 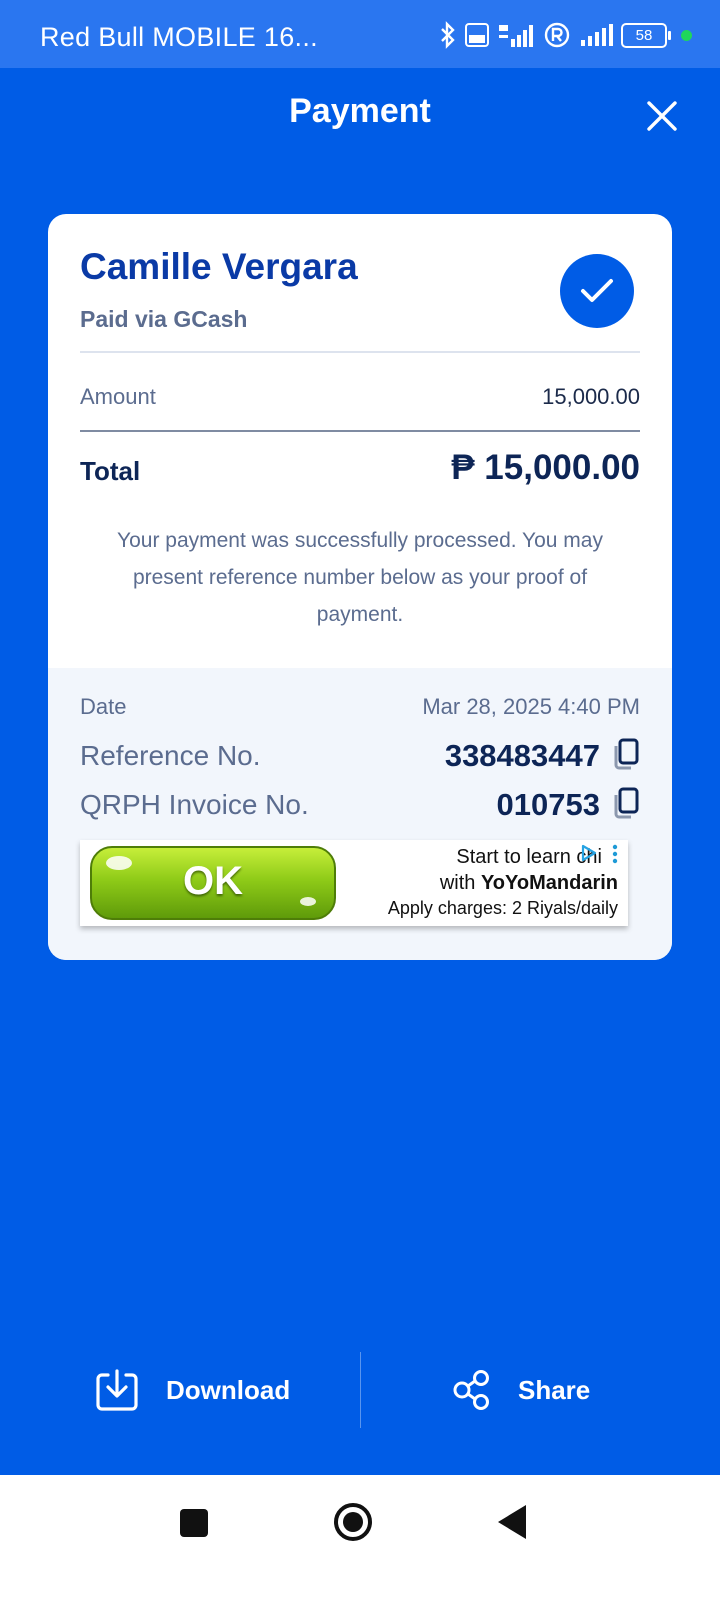 What do you see at coordinates (545, 467) in the screenshot?
I see `total-value: ₱ 15,000.00` at bounding box center [545, 467].